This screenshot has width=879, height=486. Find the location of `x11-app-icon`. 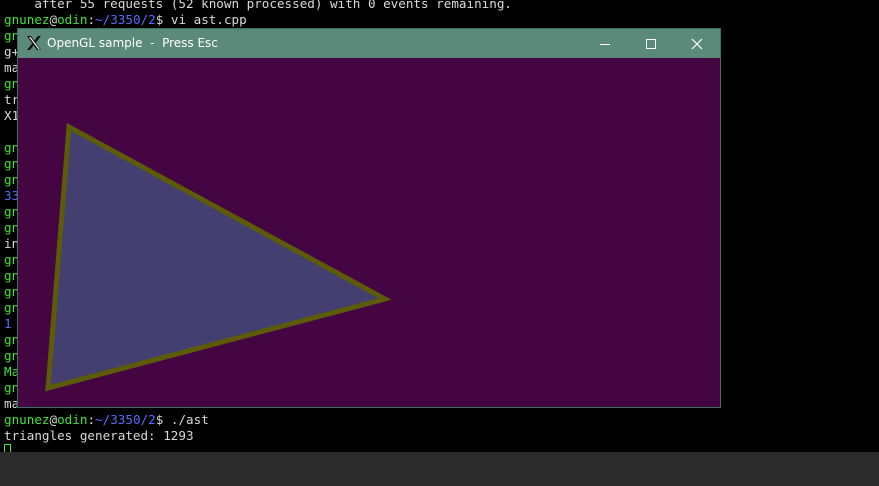

x11-app-icon is located at coordinates (34, 43).